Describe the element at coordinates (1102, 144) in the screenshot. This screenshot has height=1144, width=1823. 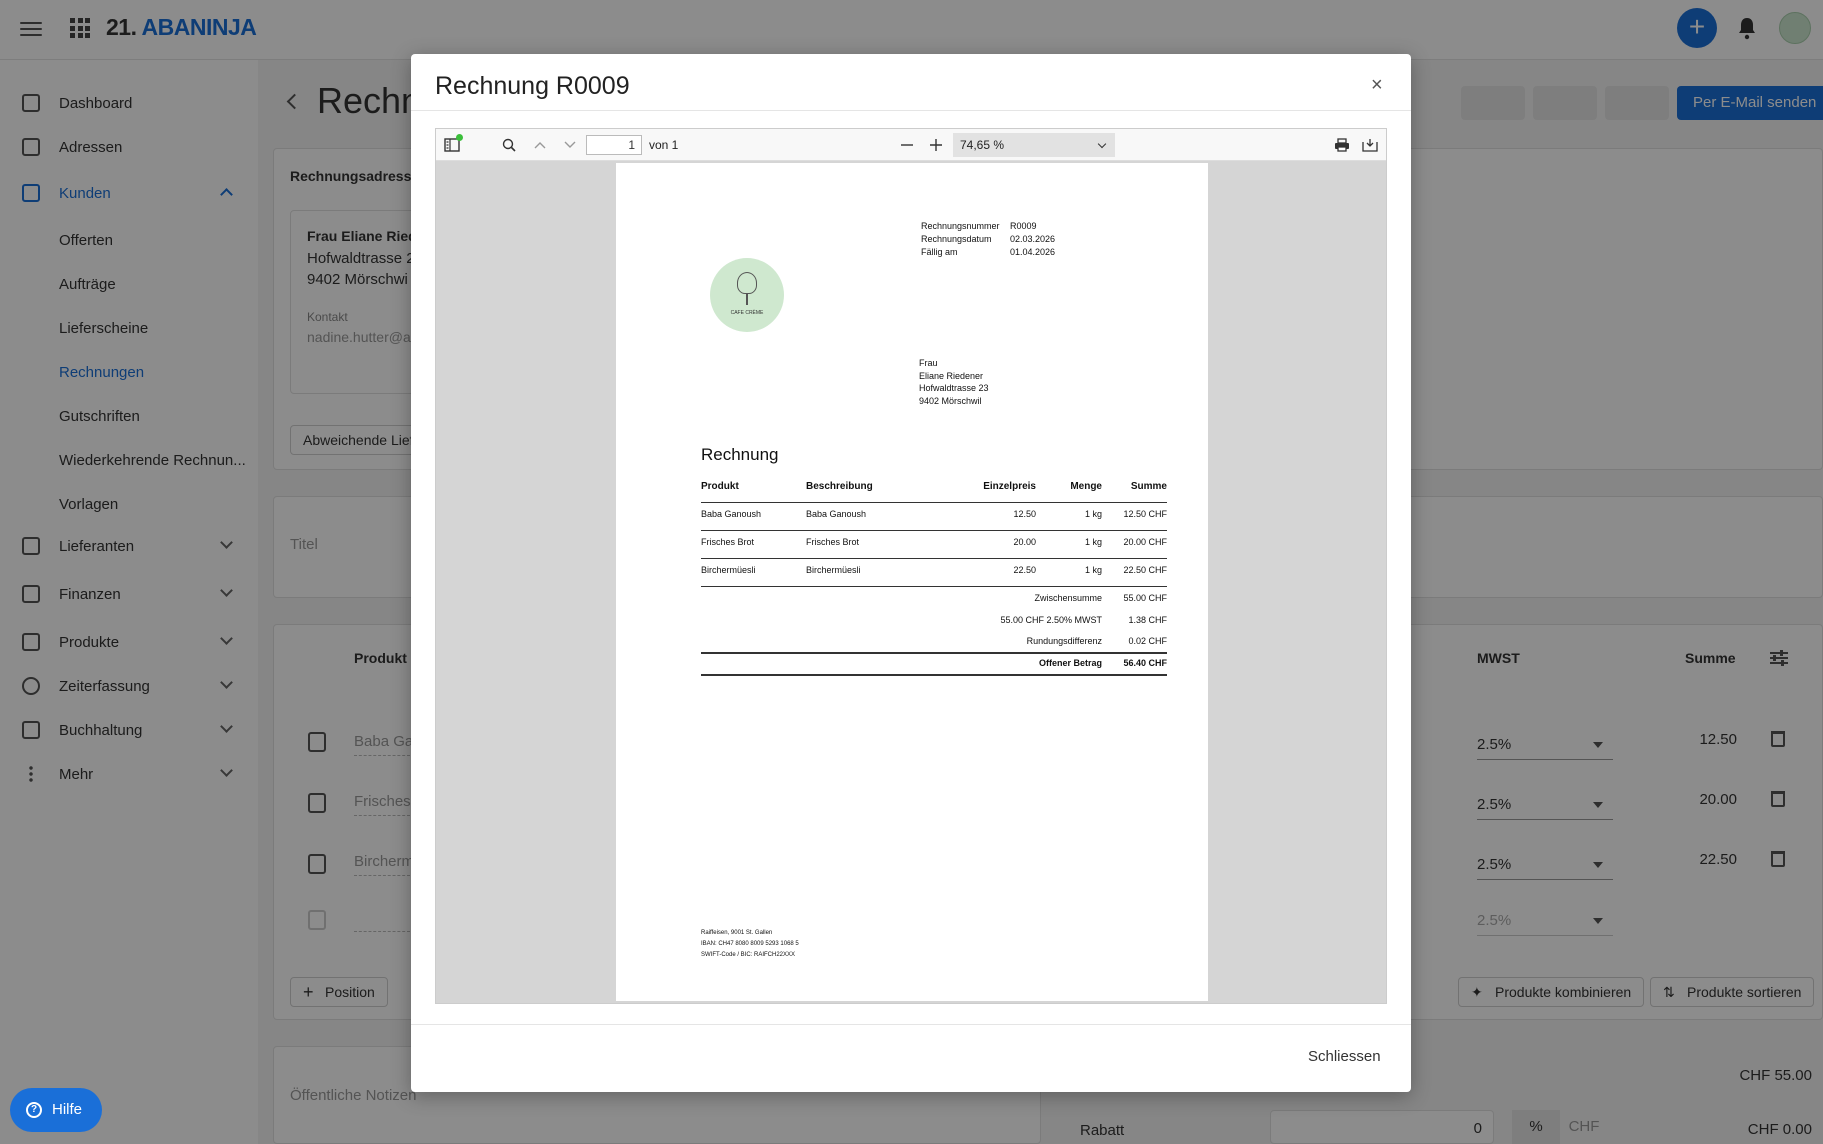
I see `dropdown-arrow-icon` at that location.